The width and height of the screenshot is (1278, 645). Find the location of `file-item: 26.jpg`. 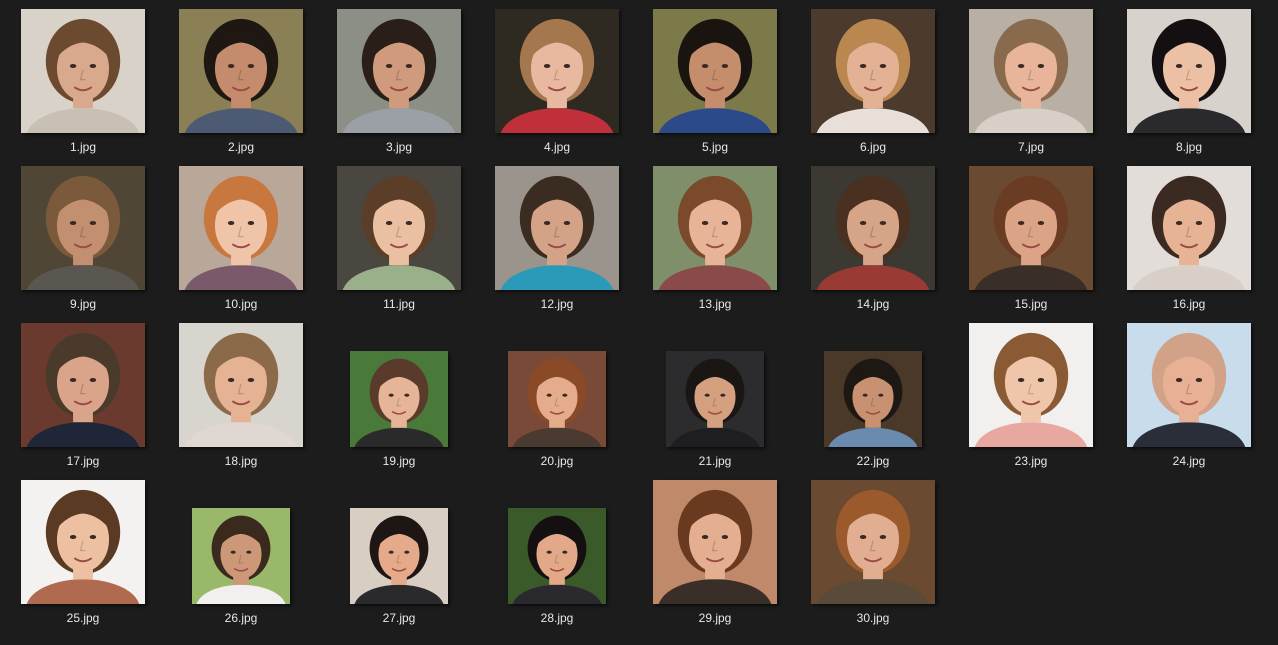

file-item: 26.jpg is located at coordinates (241, 555).